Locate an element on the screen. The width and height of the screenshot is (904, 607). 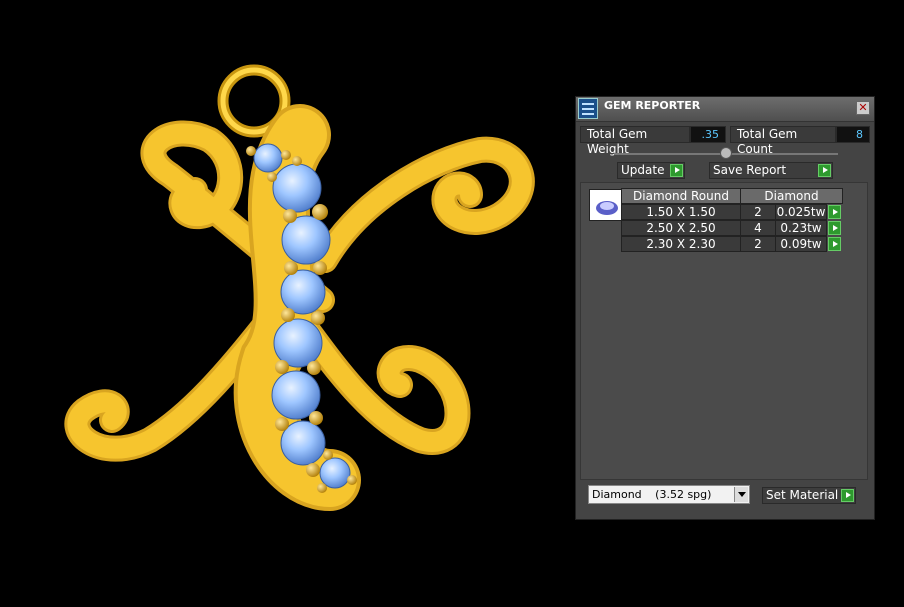
material-spg: (3.52 spg) is located at coordinates (683, 494).